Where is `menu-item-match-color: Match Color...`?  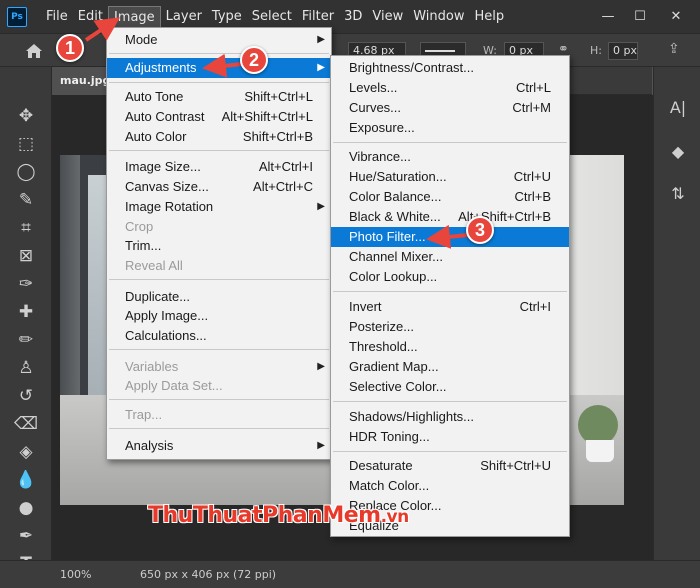
menu-item-match-color: Match Color... is located at coordinates (450, 486).